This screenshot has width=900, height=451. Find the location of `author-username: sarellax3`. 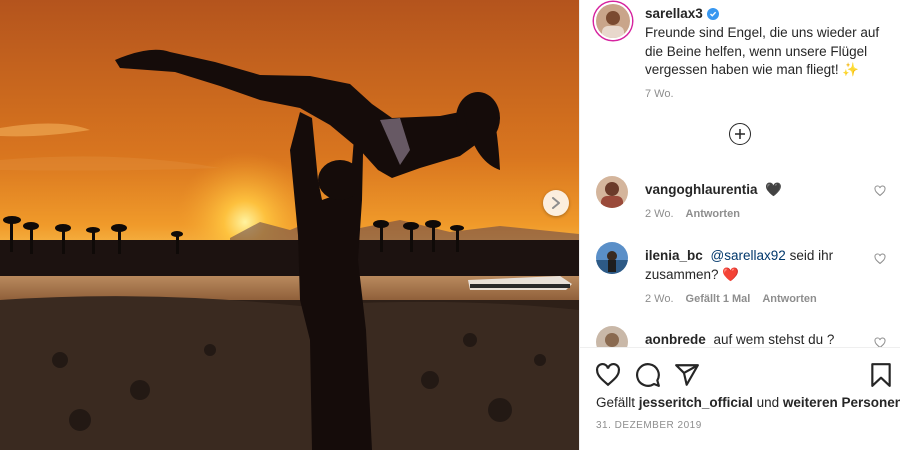

author-username: sarellax3 is located at coordinates (674, 13).